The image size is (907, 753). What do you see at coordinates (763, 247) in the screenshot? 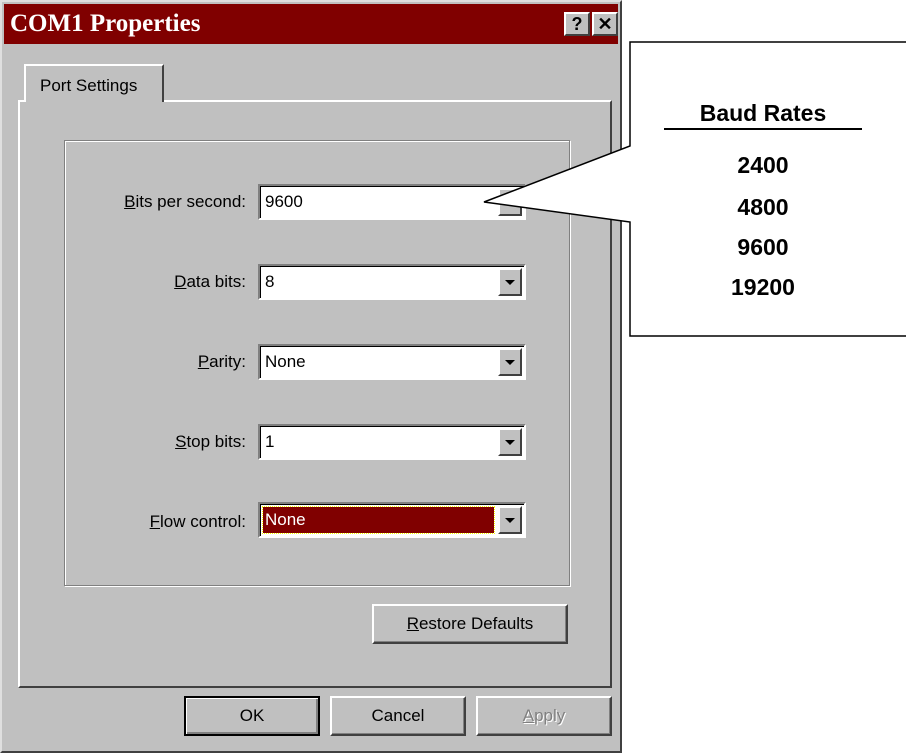
I see `baud-rate-item: 9600` at bounding box center [763, 247].